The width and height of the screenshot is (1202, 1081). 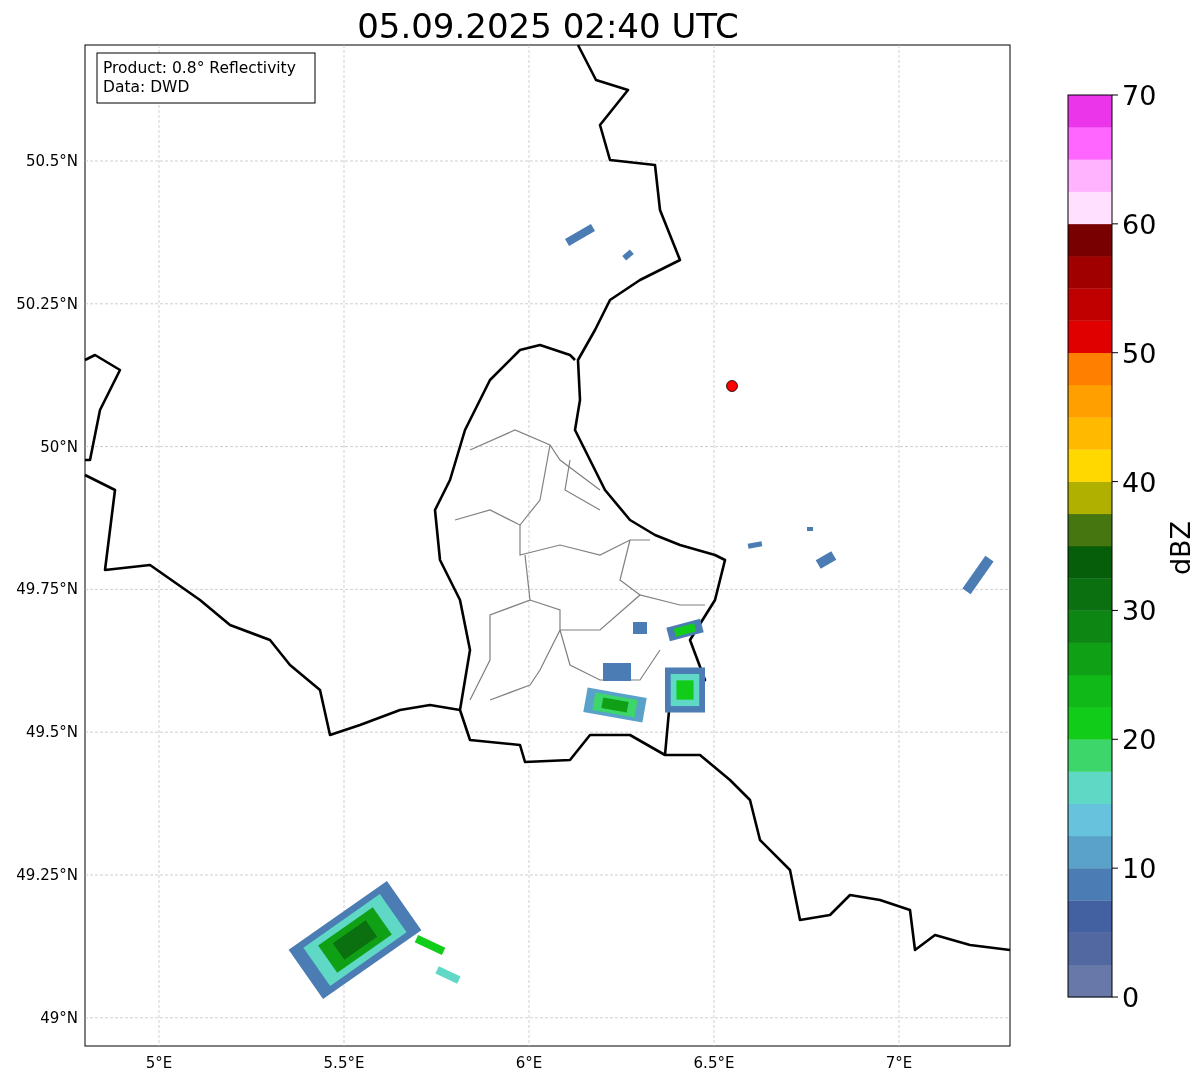 I want to click on latitude-label: 50.5°N, so click(x=51, y=161).